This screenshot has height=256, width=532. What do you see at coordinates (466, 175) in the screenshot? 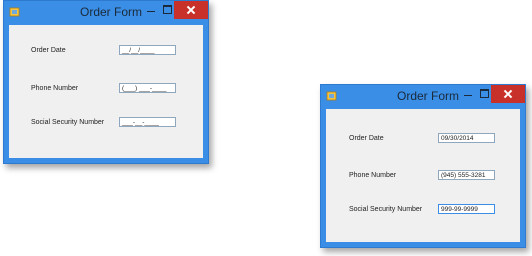
I see `phone-number-input: (945) 555-3281` at bounding box center [466, 175].